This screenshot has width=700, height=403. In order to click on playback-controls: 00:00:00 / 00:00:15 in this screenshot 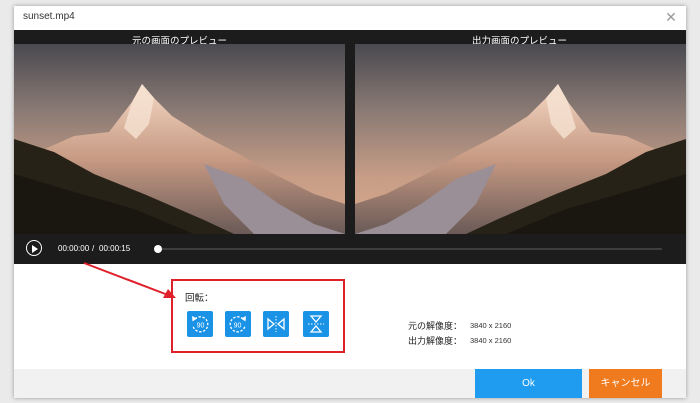, I will do `click(350, 249)`.